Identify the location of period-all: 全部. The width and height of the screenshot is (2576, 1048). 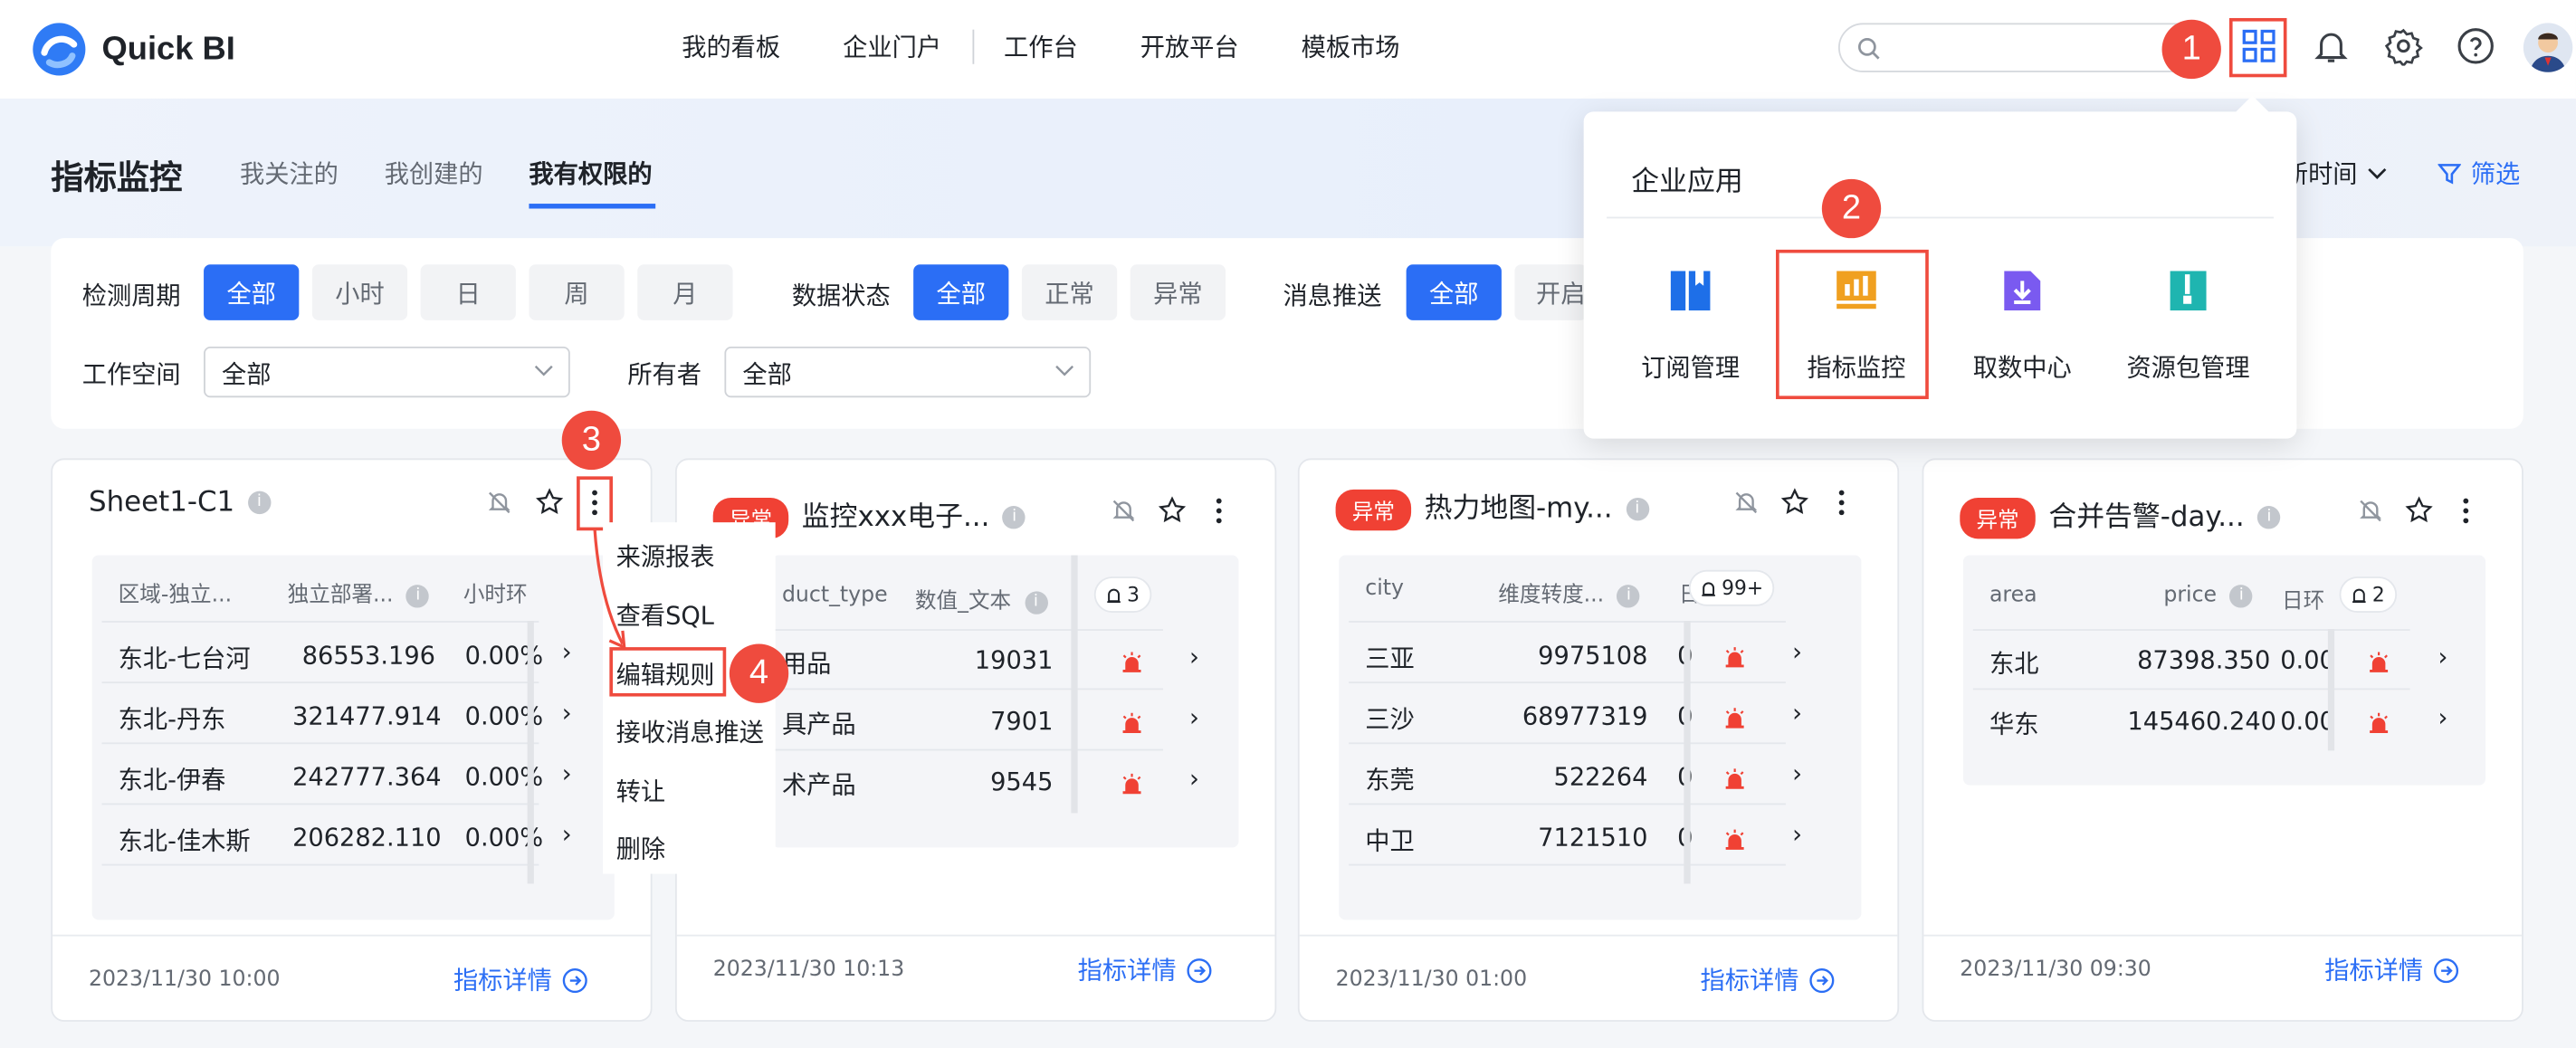
(252, 292).